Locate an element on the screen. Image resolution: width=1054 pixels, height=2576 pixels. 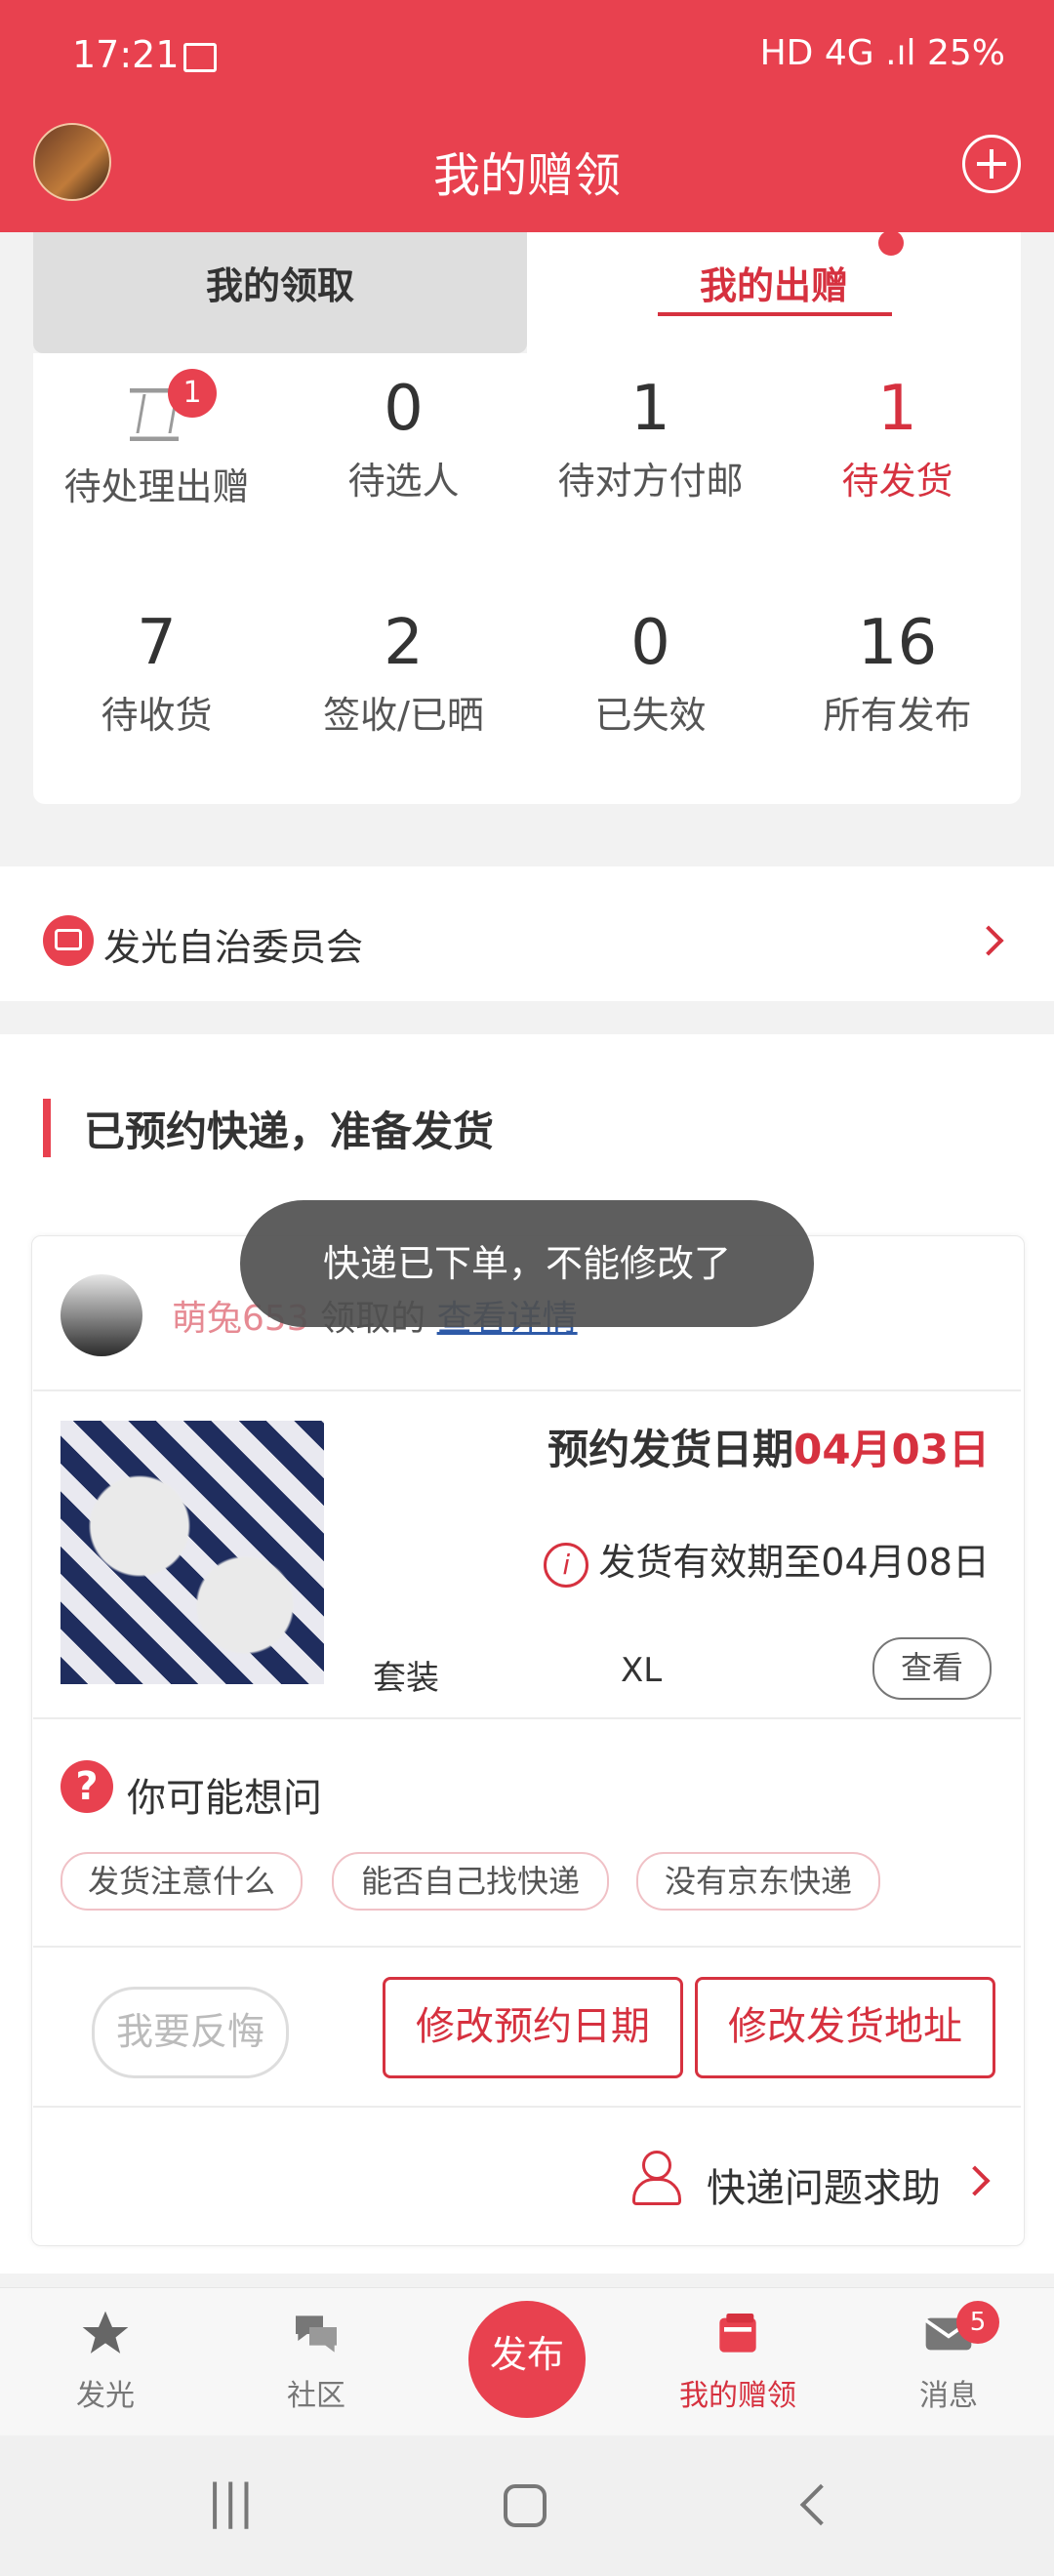
nav-item-community: 社区 is located at coordinates (316, 2360).